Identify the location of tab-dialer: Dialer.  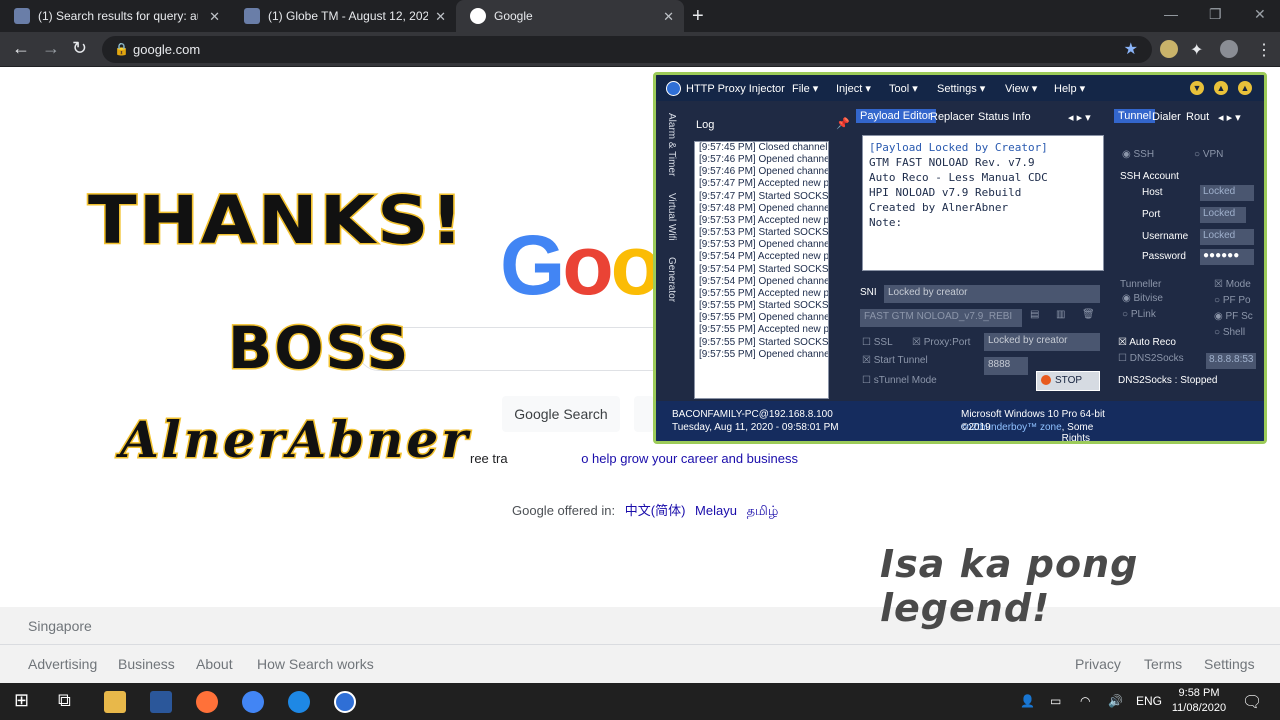
(1166, 117).